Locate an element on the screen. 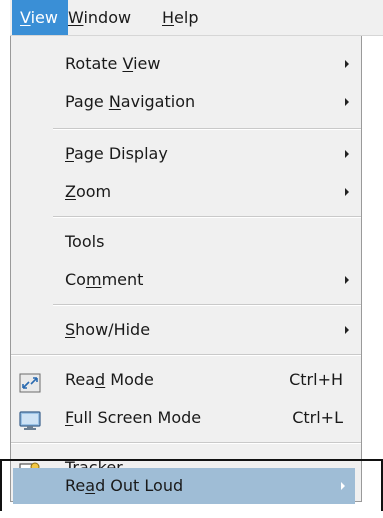 The height and width of the screenshot is (518, 383). menu-help-mnemonic: H is located at coordinates (168, 17).